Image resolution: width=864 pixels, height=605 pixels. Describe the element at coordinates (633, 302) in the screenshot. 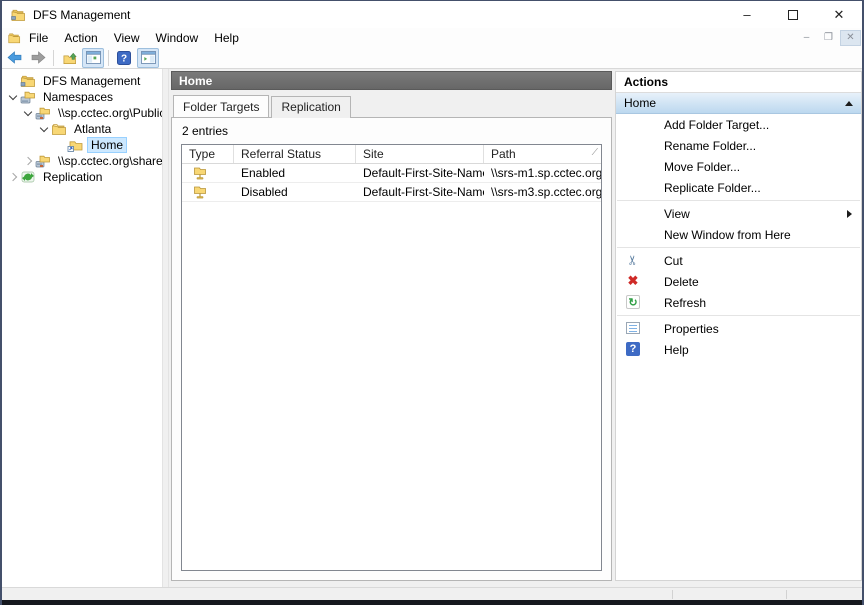

I see `refresh-icon: ↻` at that location.